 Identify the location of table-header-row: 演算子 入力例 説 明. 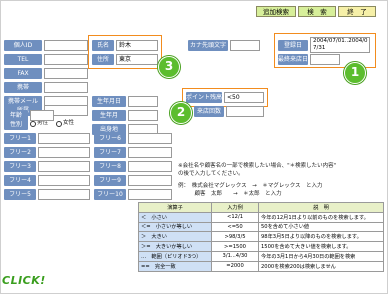
(261, 207).